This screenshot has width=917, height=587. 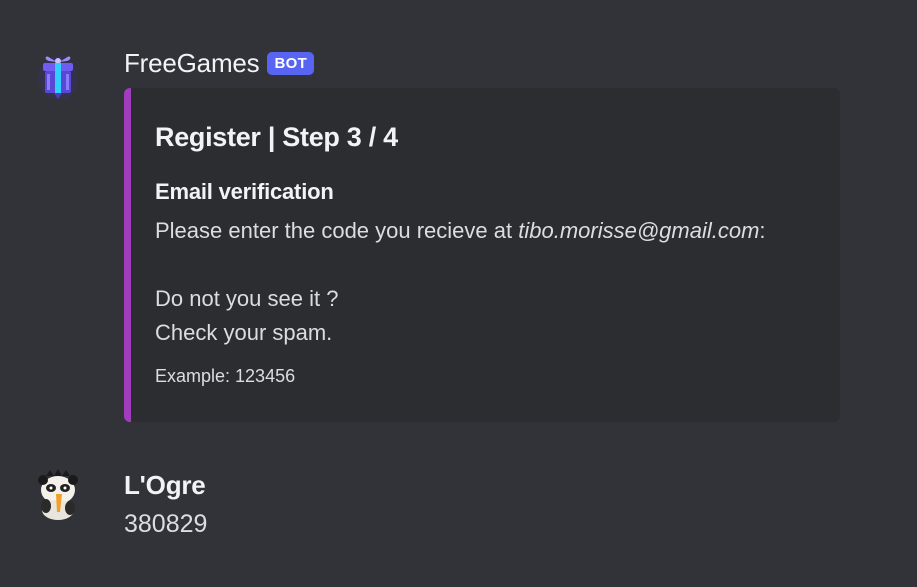 I want to click on embed-title: Register | Step 3 / 4, so click(x=276, y=137).